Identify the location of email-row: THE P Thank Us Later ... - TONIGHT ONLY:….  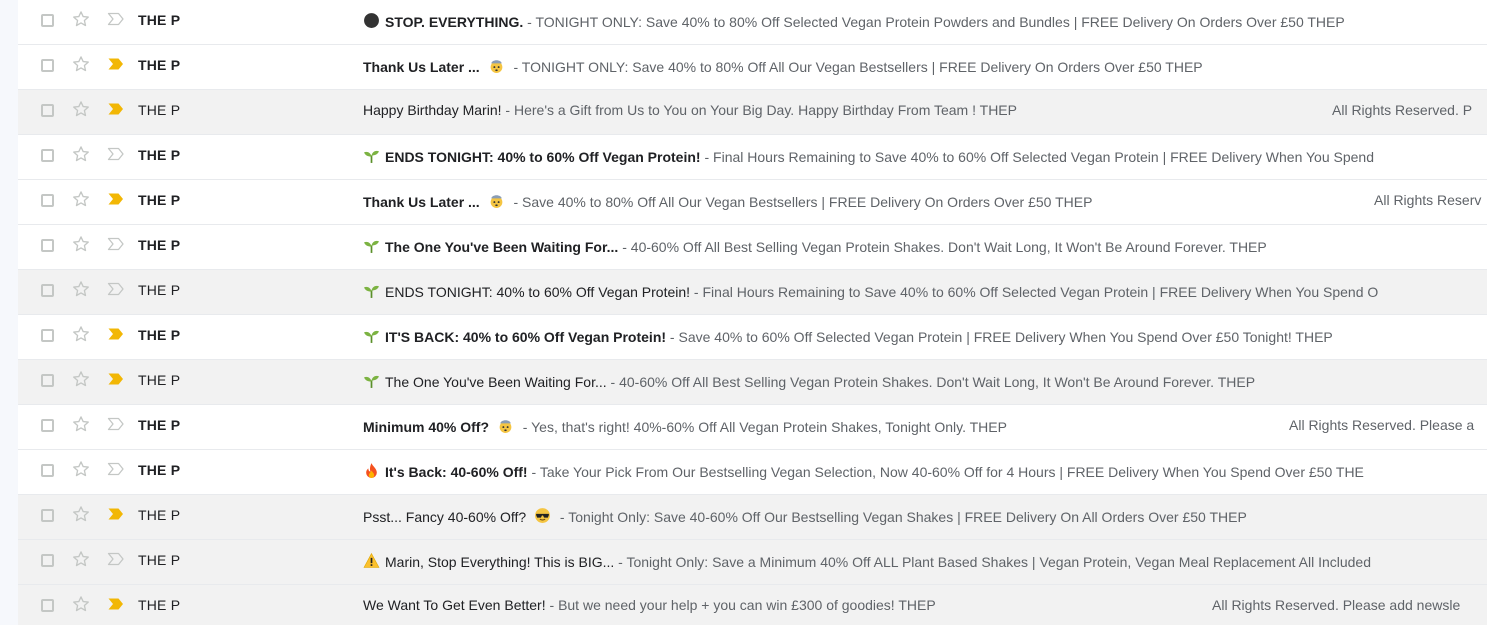
(752, 67).